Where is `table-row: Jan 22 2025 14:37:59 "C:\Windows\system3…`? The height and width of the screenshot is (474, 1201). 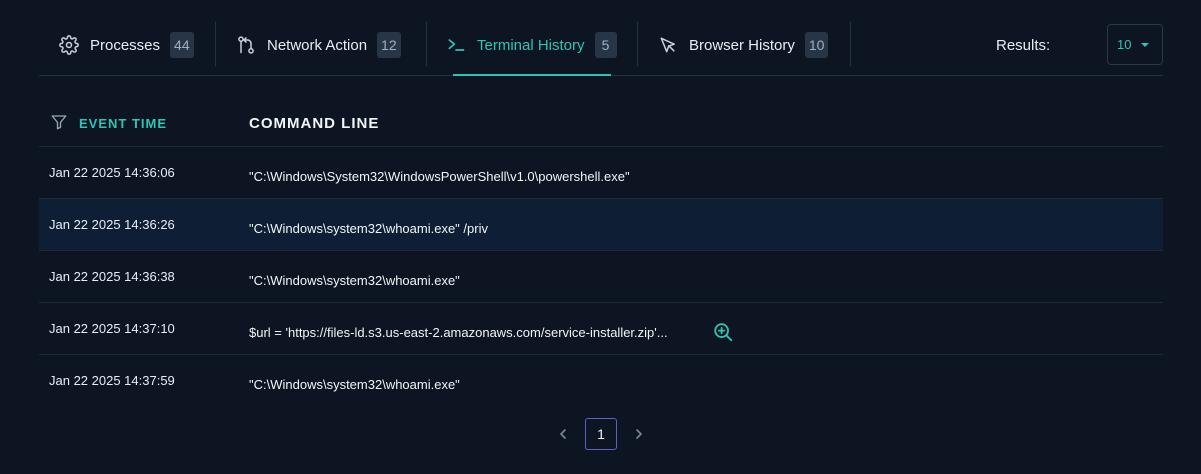
table-row: Jan 22 2025 14:37:59 "C:\Windows\system3… is located at coordinates (601, 381).